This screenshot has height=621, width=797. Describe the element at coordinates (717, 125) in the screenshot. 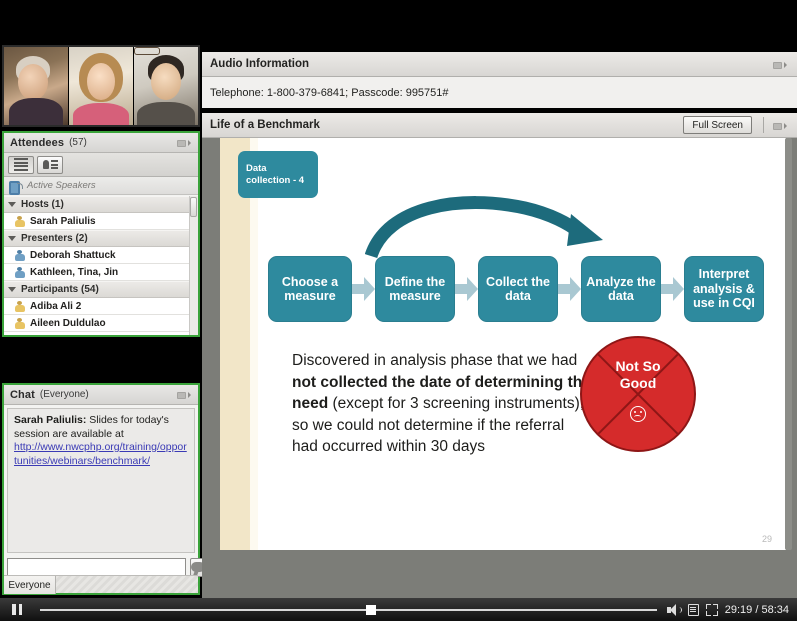

I see `full-screen-button: Full Screen` at that location.